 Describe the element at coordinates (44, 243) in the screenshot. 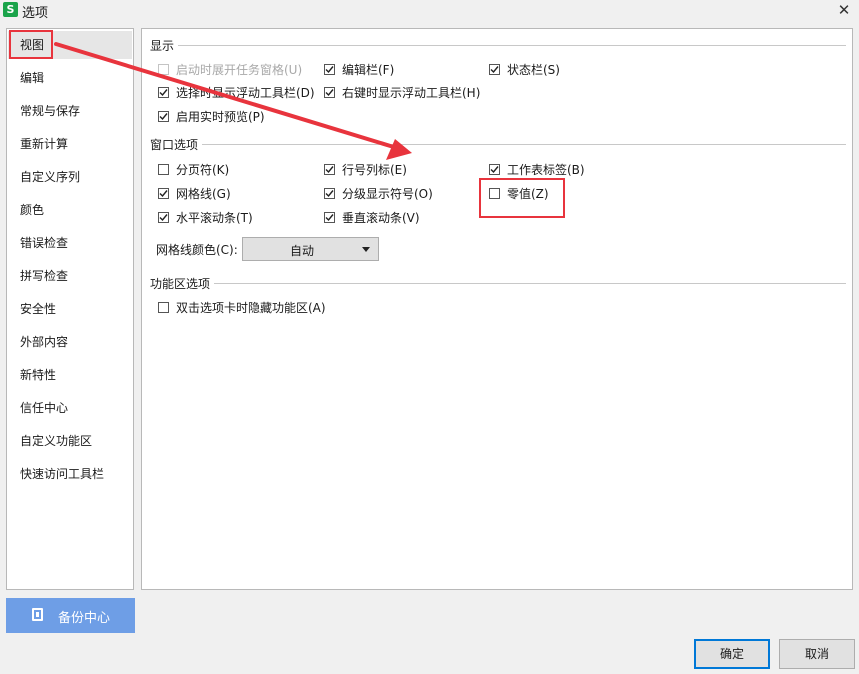

I see `sidebar-item-label: 错误检查` at that location.